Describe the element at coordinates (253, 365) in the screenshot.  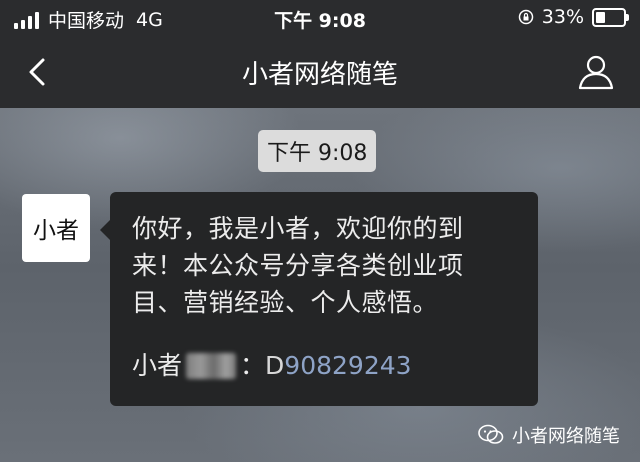
I see `contact-colon: ：` at that location.